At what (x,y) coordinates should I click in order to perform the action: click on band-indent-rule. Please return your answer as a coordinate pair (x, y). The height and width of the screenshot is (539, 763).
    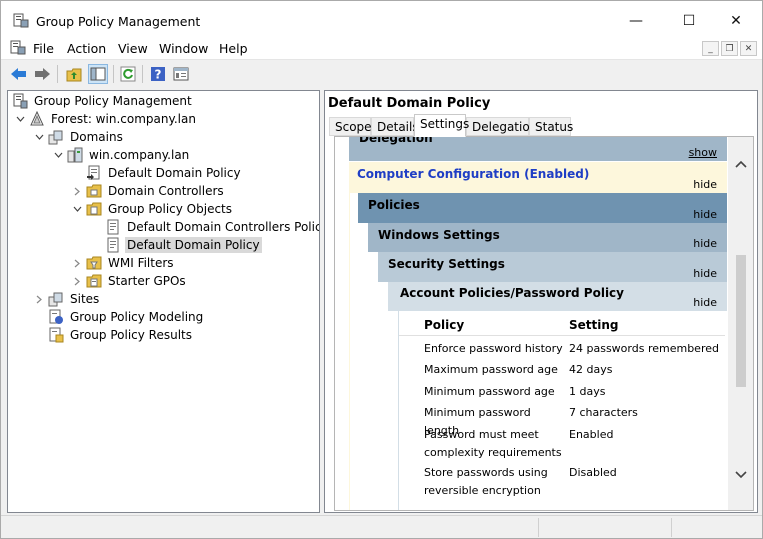
    Looking at the image, I should click on (349, 351).